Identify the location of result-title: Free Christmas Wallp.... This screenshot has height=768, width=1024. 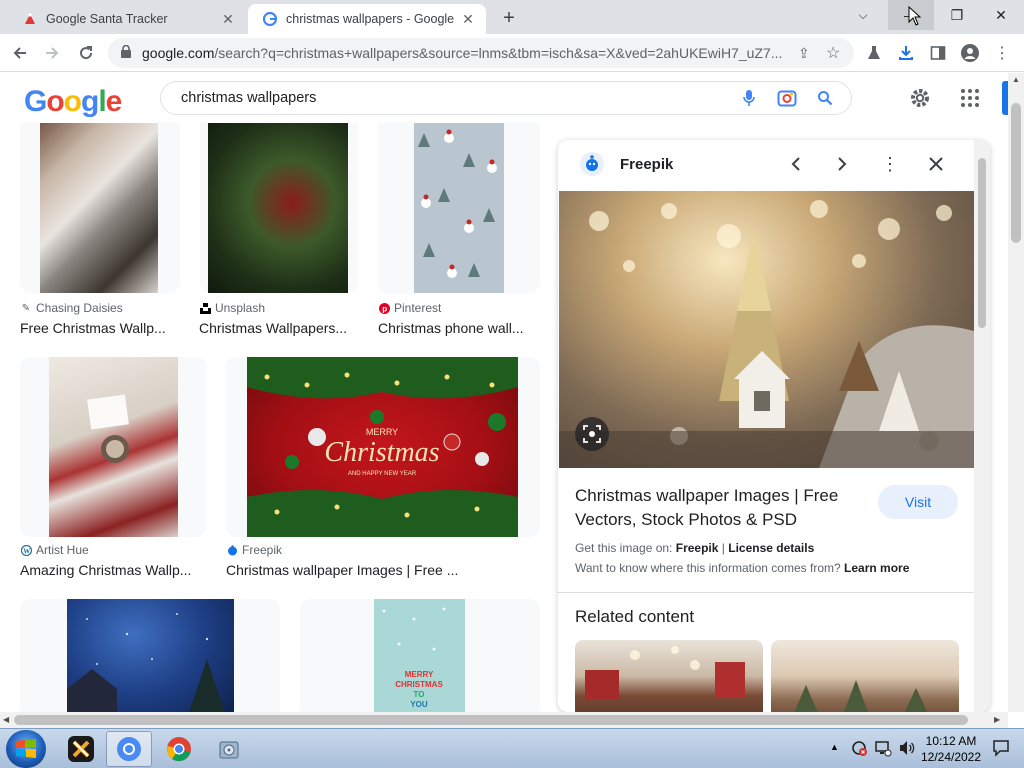
(95, 328).